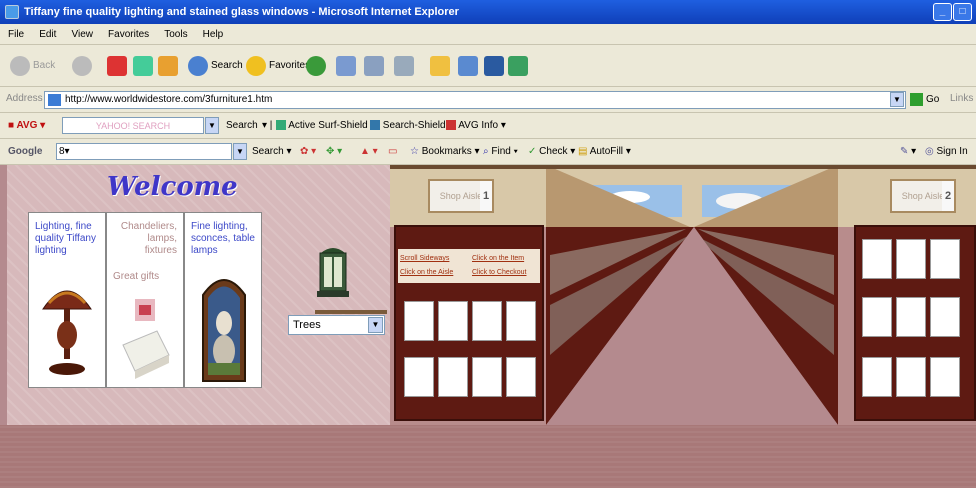 This screenshot has height=488, width=976. What do you see at coordinates (476, 126) in the screenshot?
I see `avg-info-button: AVG Info ▾` at bounding box center [476, 126].